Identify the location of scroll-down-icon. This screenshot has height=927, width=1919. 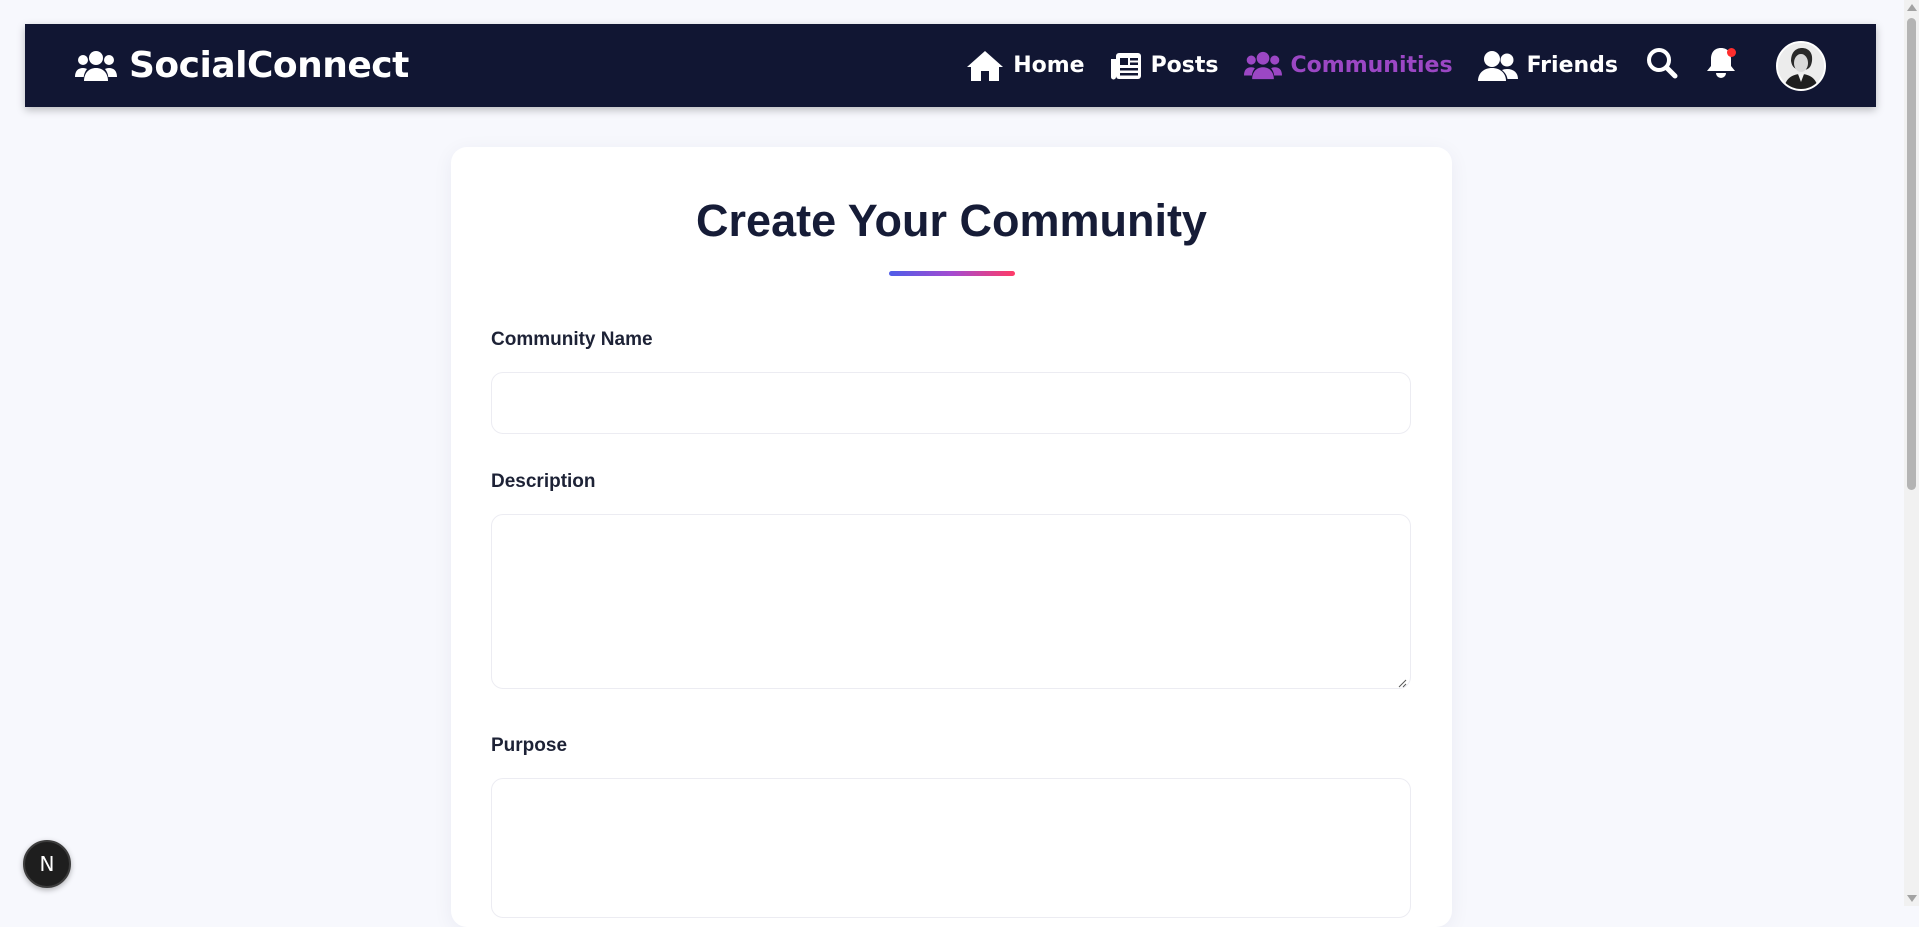
(1912, 898).